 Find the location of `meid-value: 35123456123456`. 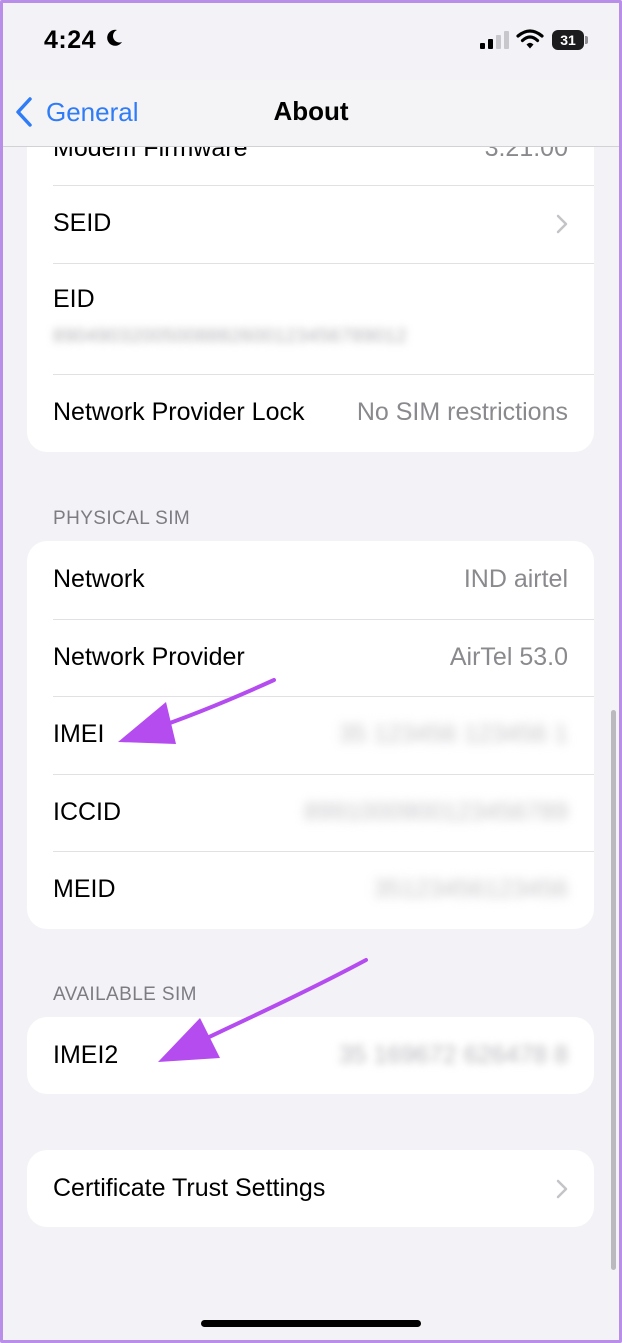

meid-value: 35123456123456 is located at coordinates (470, 889).